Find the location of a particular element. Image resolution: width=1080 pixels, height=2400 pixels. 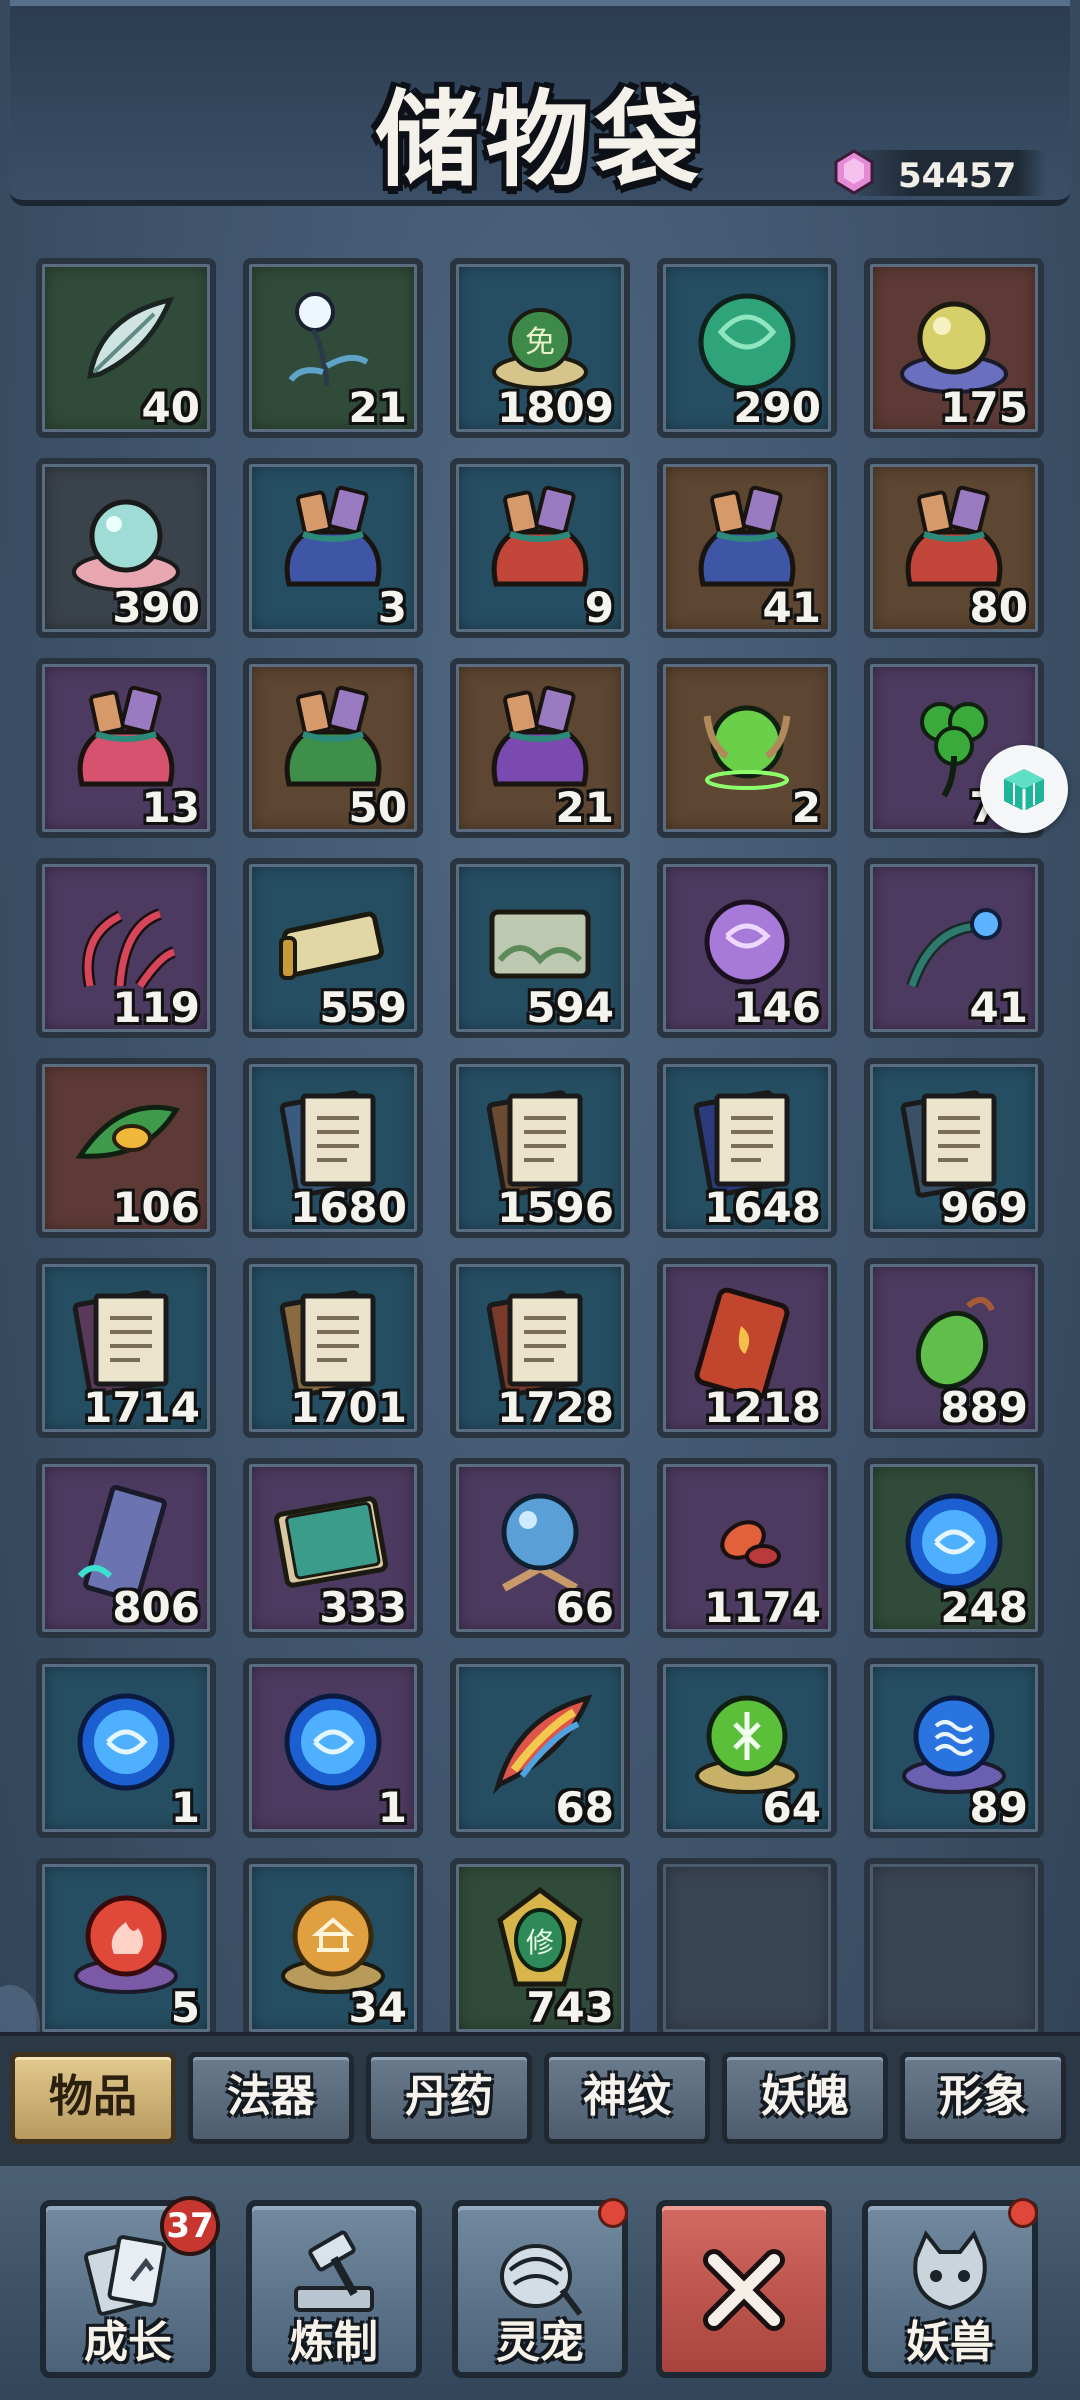

inventory-slot: 2 is located at coordinates (747, 748).